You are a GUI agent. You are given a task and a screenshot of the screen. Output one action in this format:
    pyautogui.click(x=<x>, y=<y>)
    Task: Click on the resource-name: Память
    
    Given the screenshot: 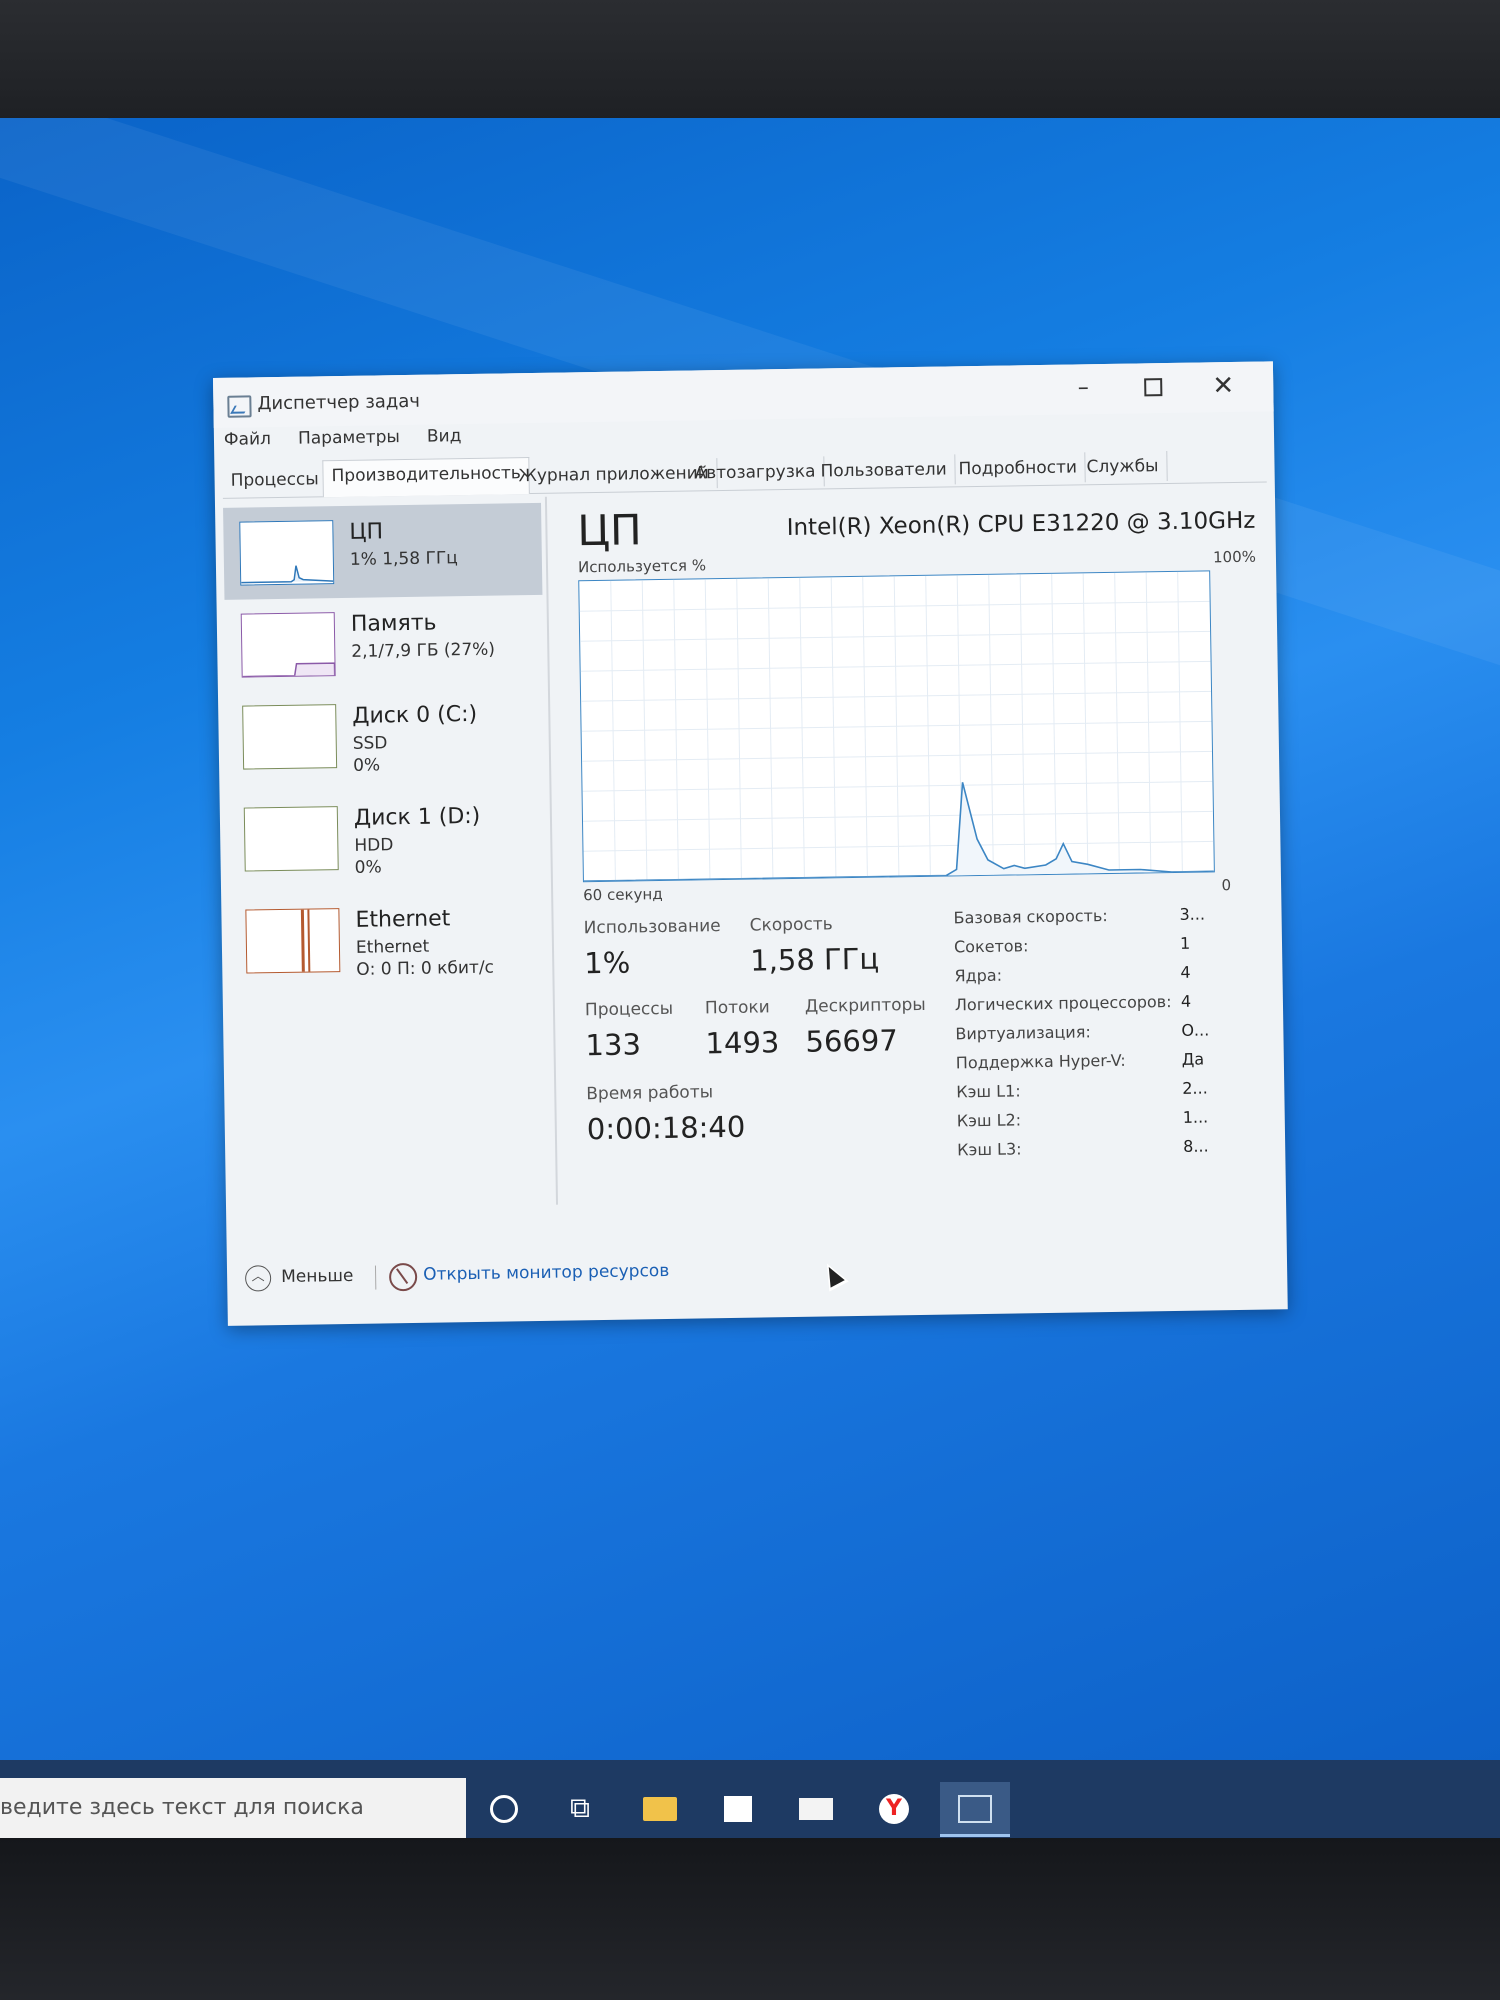 What is the action you would take?
    pyautogui.click(x=393, y=623)
    